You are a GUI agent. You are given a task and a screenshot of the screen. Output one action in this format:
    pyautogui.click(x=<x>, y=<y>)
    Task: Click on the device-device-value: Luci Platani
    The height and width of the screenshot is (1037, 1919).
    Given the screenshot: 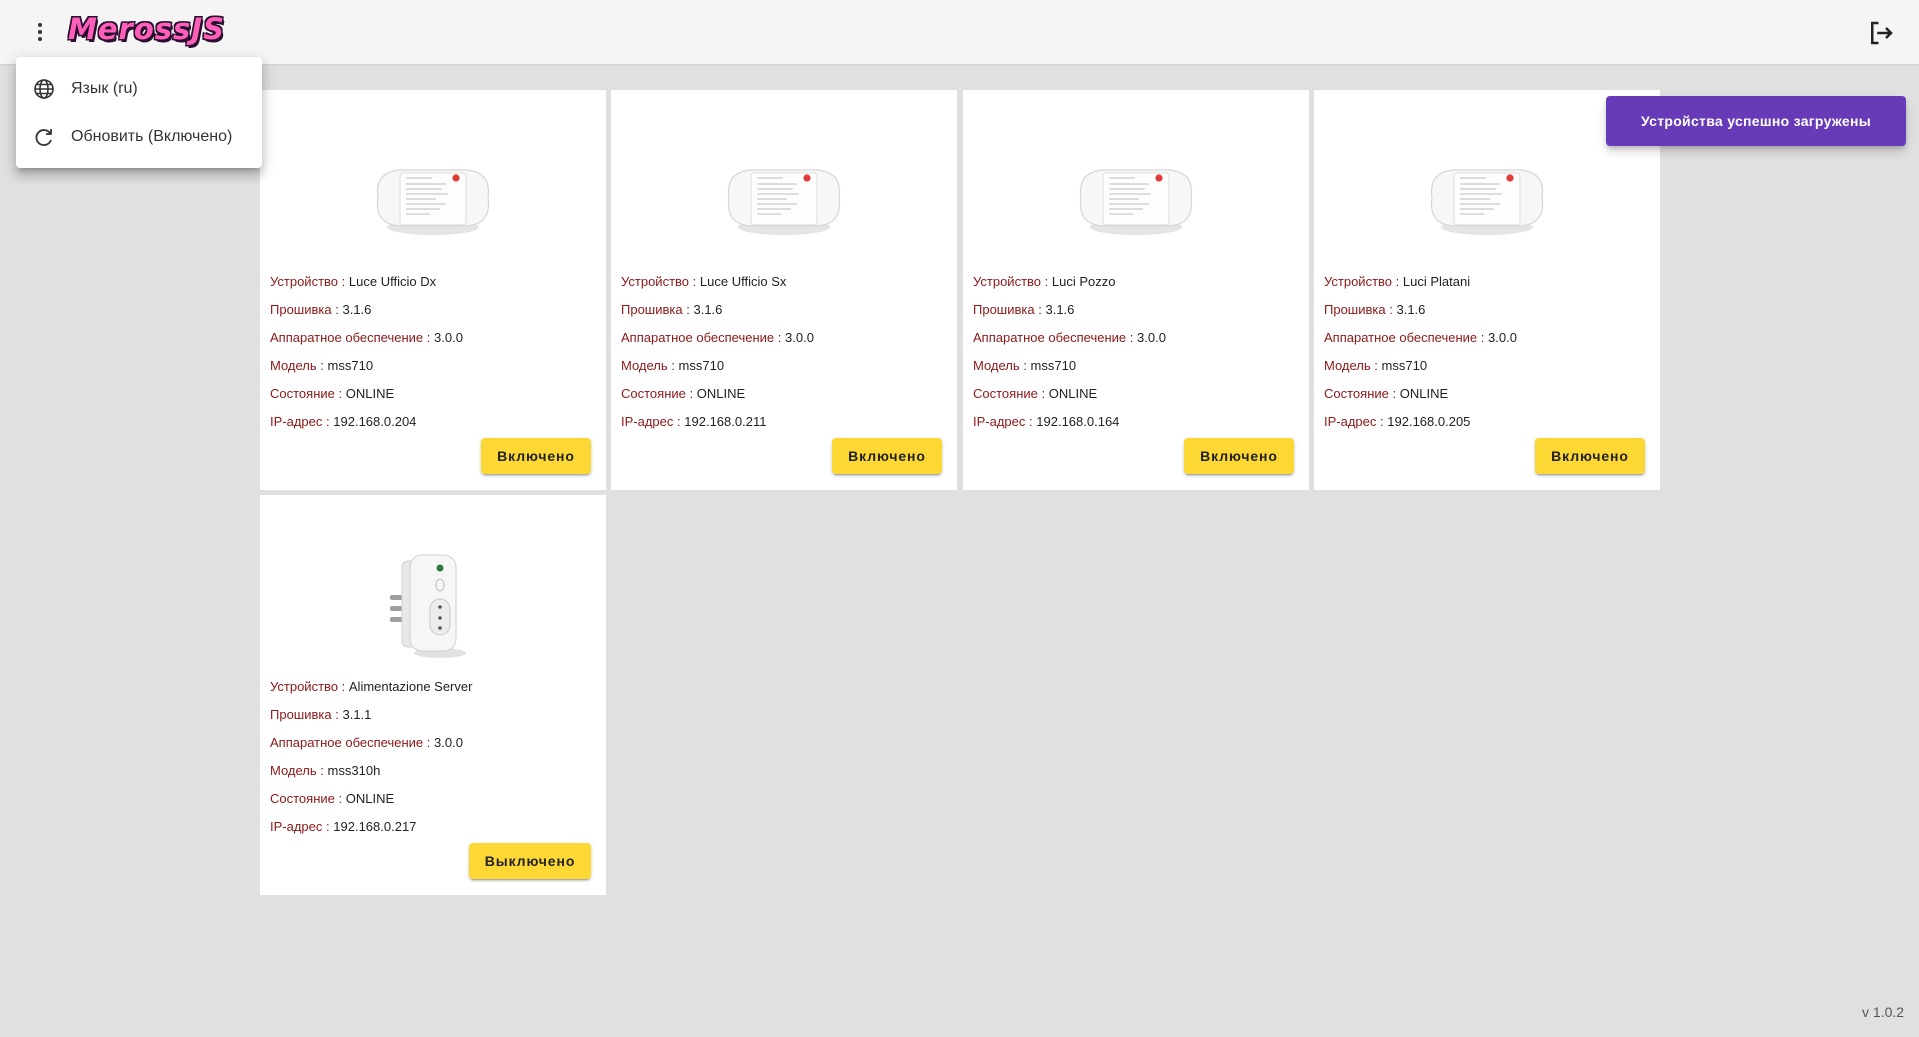 What is the action you would take?
    pyautogui.click(x=1436, y=281)
    